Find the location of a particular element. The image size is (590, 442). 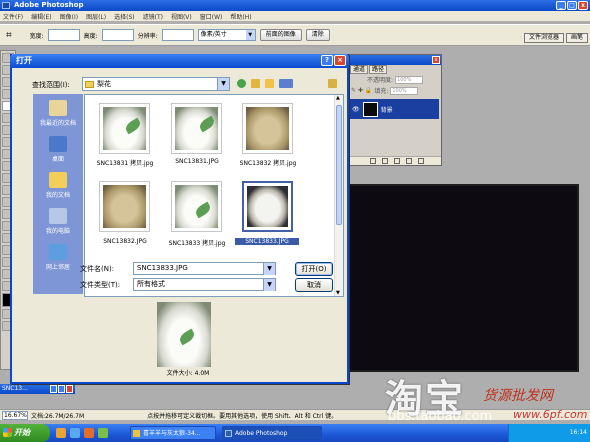

place-my-computer: 我的电脑 is located at coordinates (58, 221).